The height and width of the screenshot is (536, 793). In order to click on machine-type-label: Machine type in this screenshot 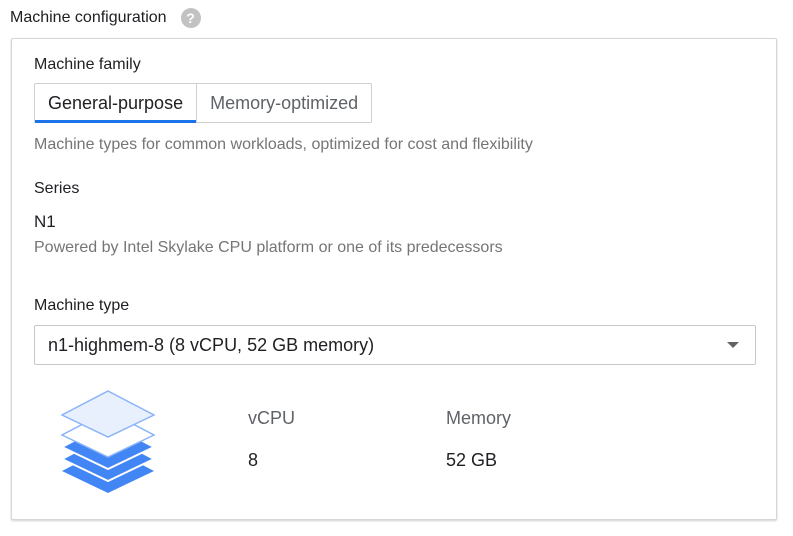, I will do `click(82, 305)`.